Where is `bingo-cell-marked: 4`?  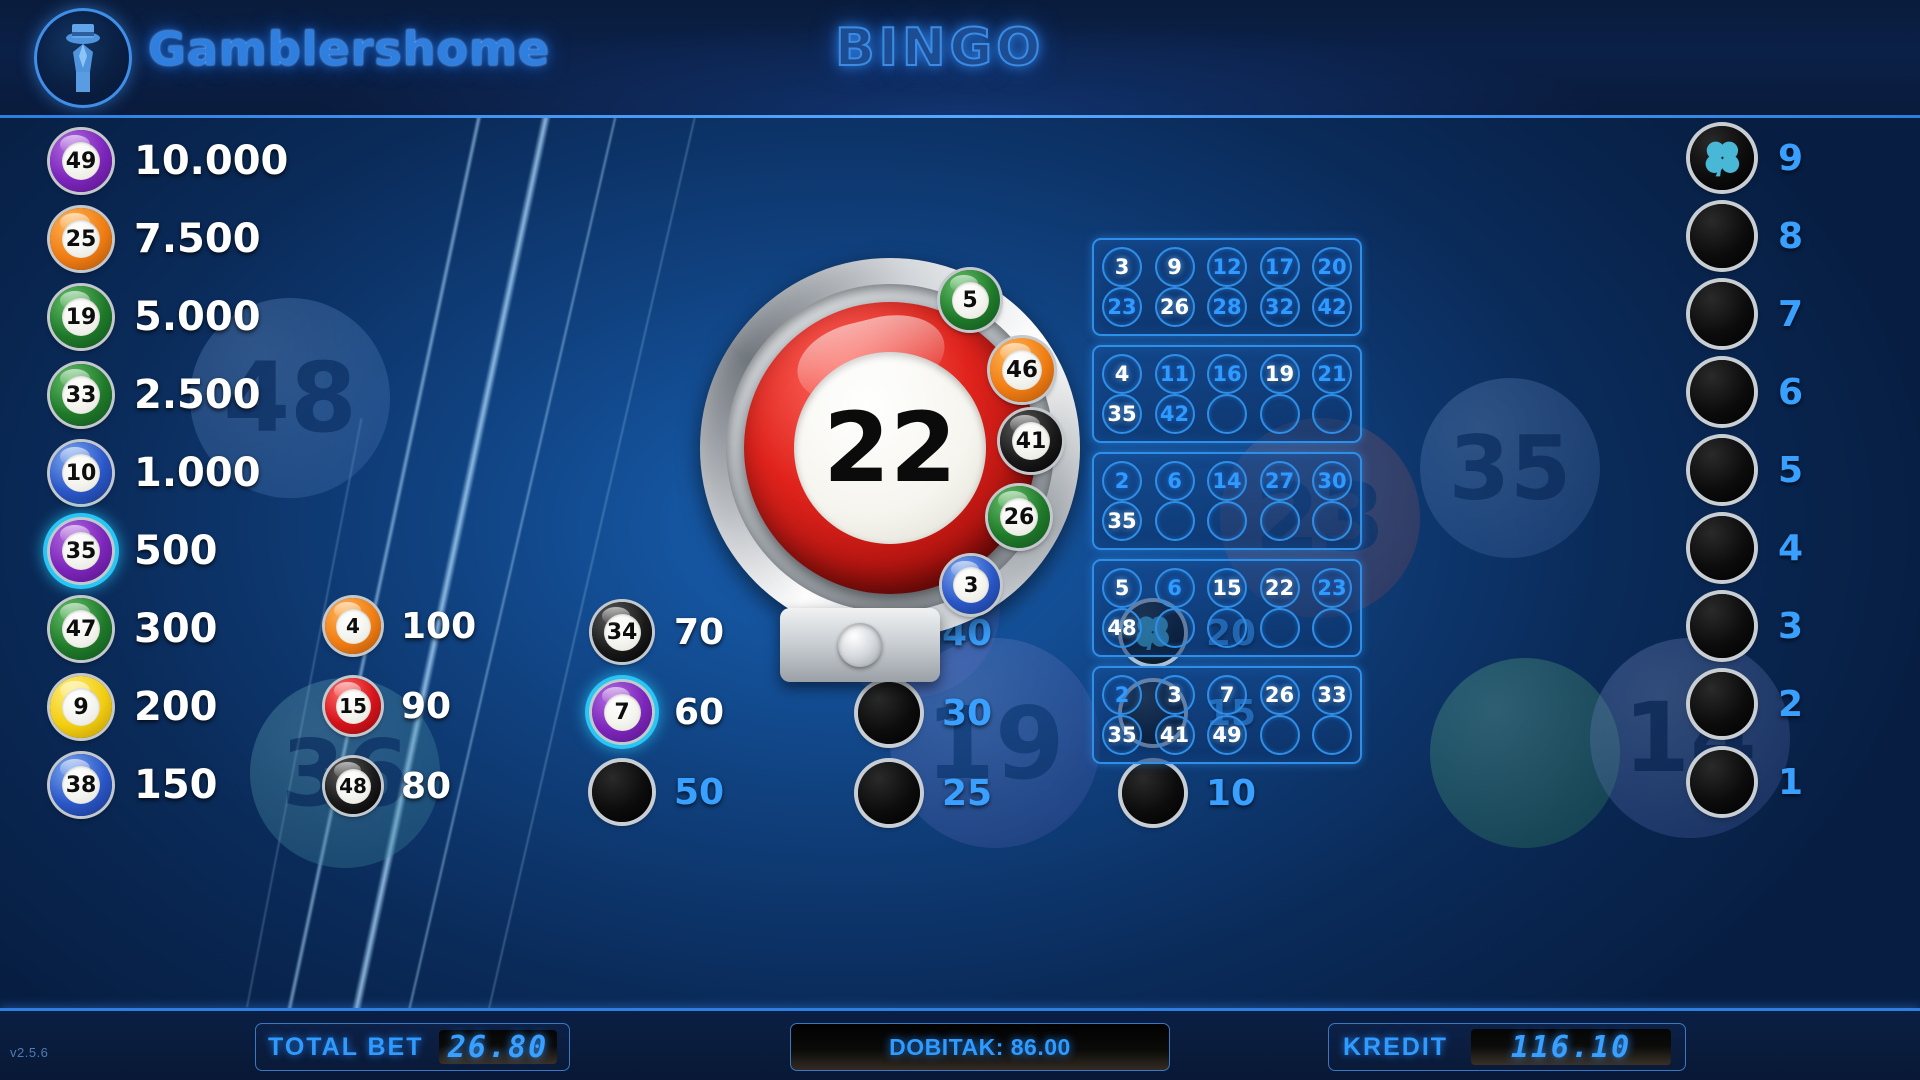 bingo-cell-marked: 4 is located at coordinates (1122, 374).